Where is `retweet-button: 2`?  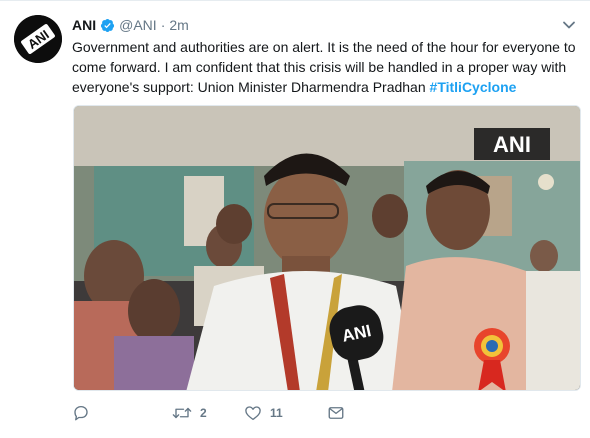
retweet-button: 2 is located at coordinates (191, 413).